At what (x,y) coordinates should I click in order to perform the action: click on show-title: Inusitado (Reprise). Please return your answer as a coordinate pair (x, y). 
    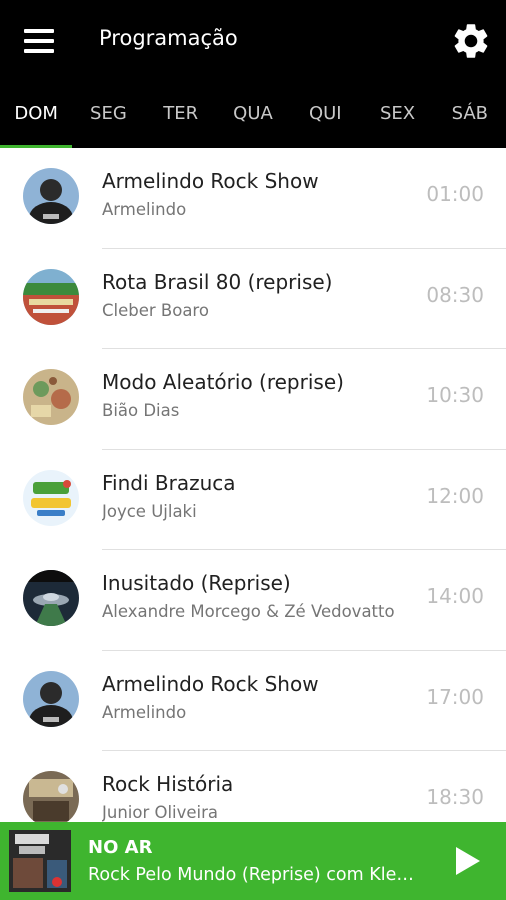
    Looking at the image, I should click on (196, 583).